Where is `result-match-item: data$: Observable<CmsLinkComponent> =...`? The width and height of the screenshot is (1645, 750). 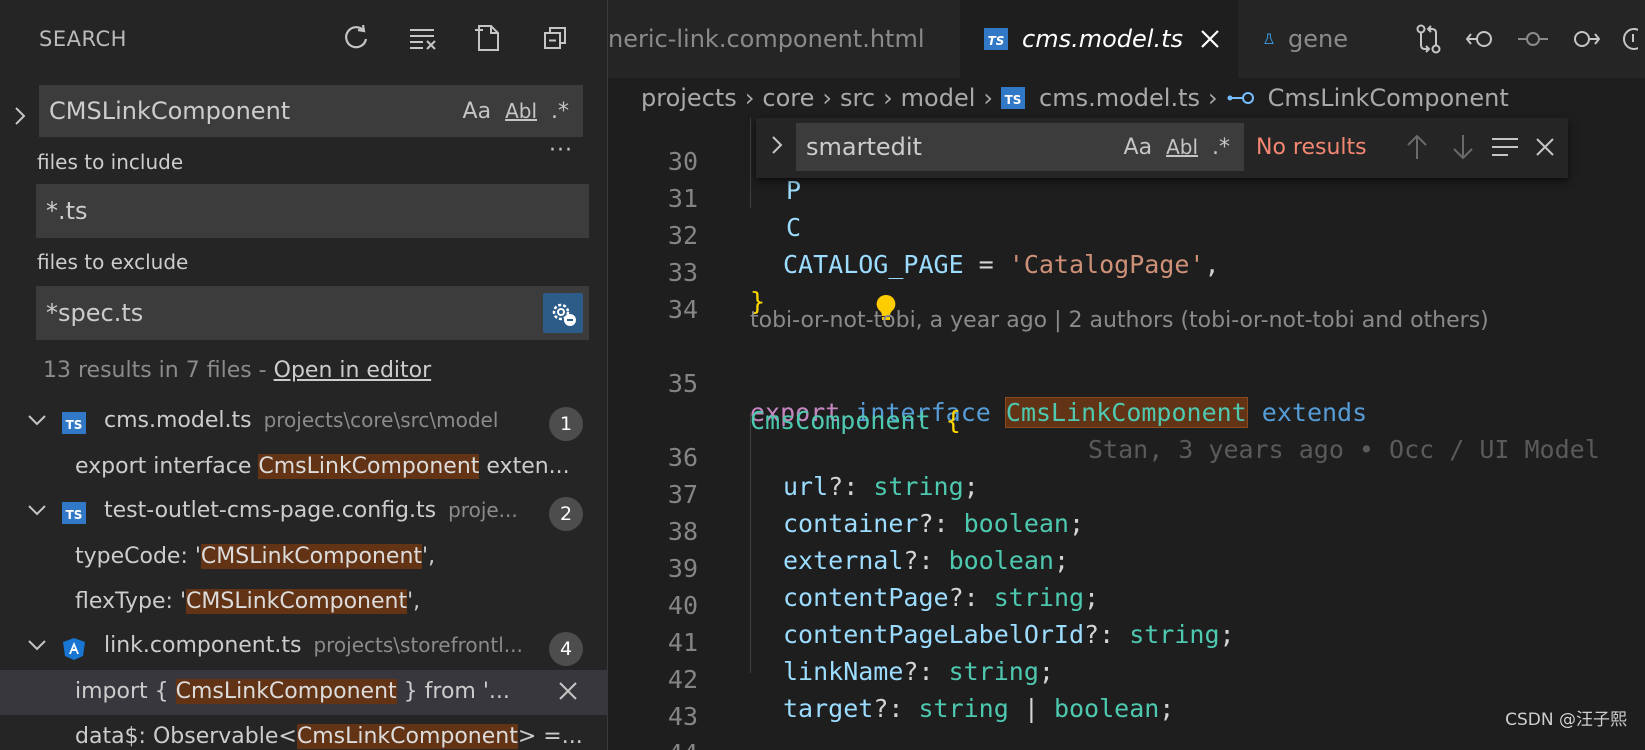
result-match-item: data$: Observable<CmsLinkComponent> =... is located at coordinates (303, 732).